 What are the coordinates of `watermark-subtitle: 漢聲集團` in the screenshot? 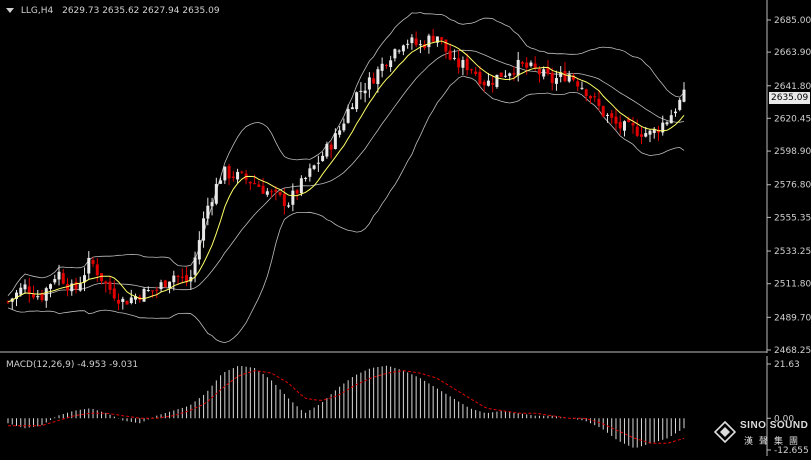 It's located at (774, 442).